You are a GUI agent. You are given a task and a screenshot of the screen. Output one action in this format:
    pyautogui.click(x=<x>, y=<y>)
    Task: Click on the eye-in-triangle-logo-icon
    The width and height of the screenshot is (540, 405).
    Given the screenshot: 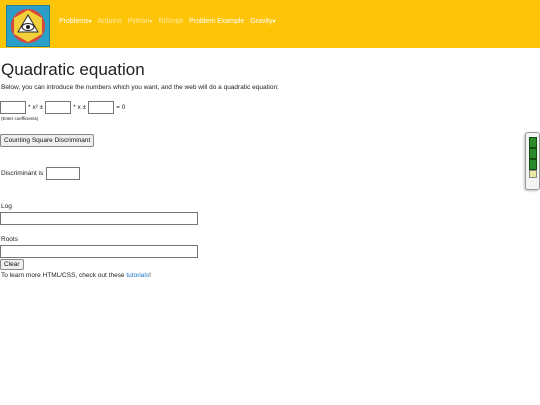 What is the action you would take?
    pyautogui.click(x=28, y=26)
    